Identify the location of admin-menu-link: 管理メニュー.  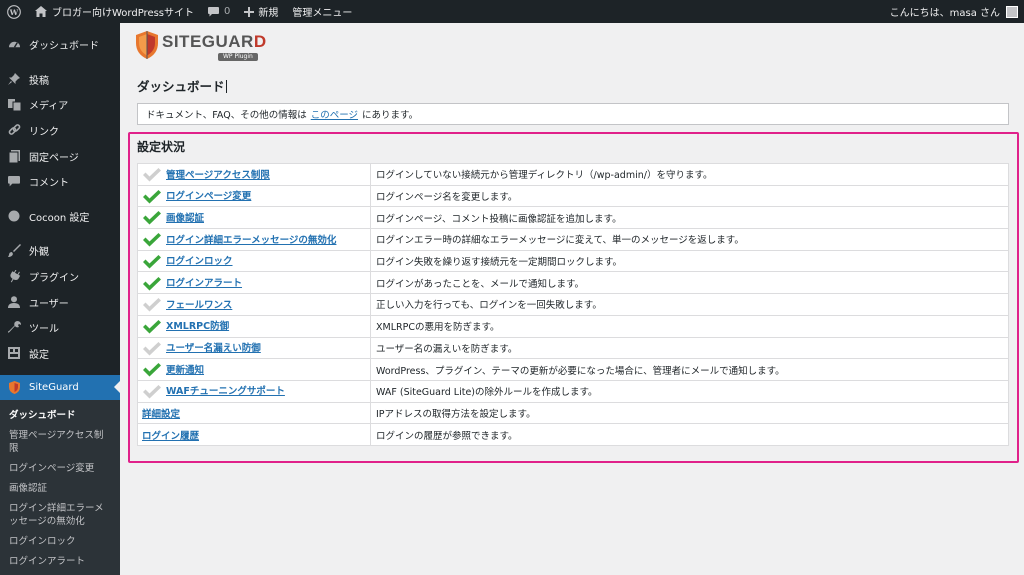
(322, 11).